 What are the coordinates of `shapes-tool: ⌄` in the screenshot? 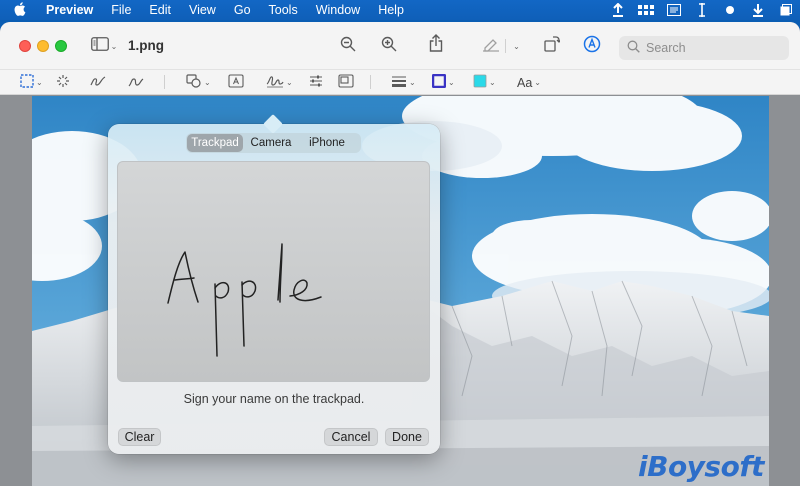 It's located at (198, 82).